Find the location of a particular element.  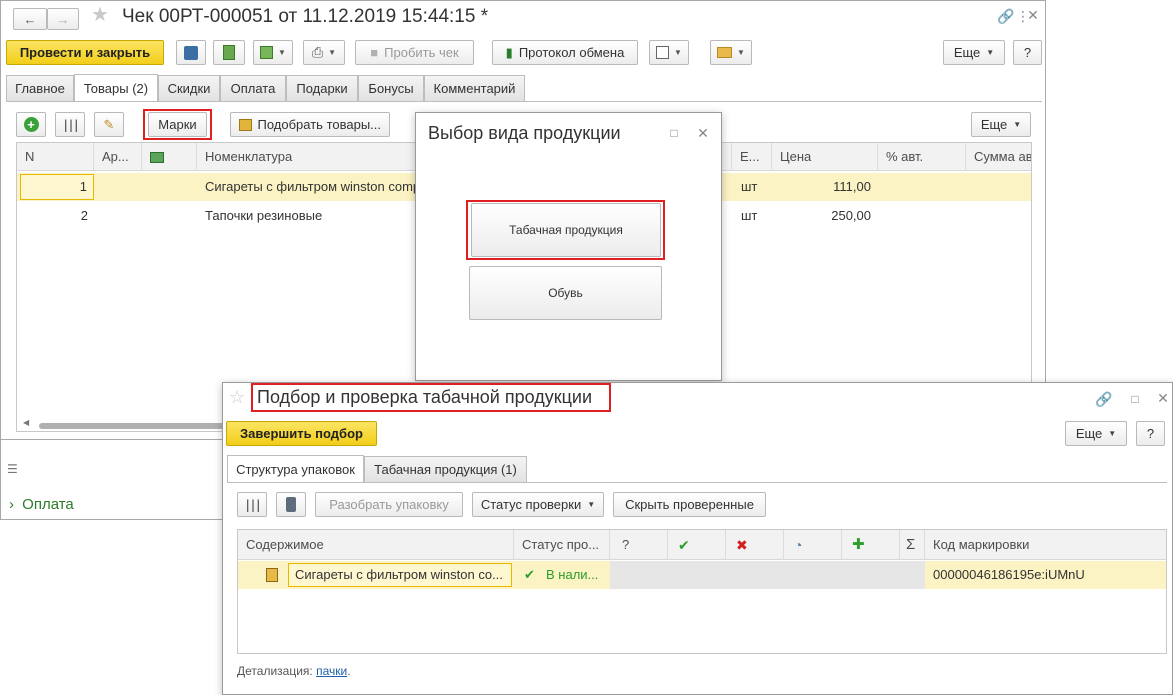

plus-circle-icon: + is located at coordinates (31, 124).